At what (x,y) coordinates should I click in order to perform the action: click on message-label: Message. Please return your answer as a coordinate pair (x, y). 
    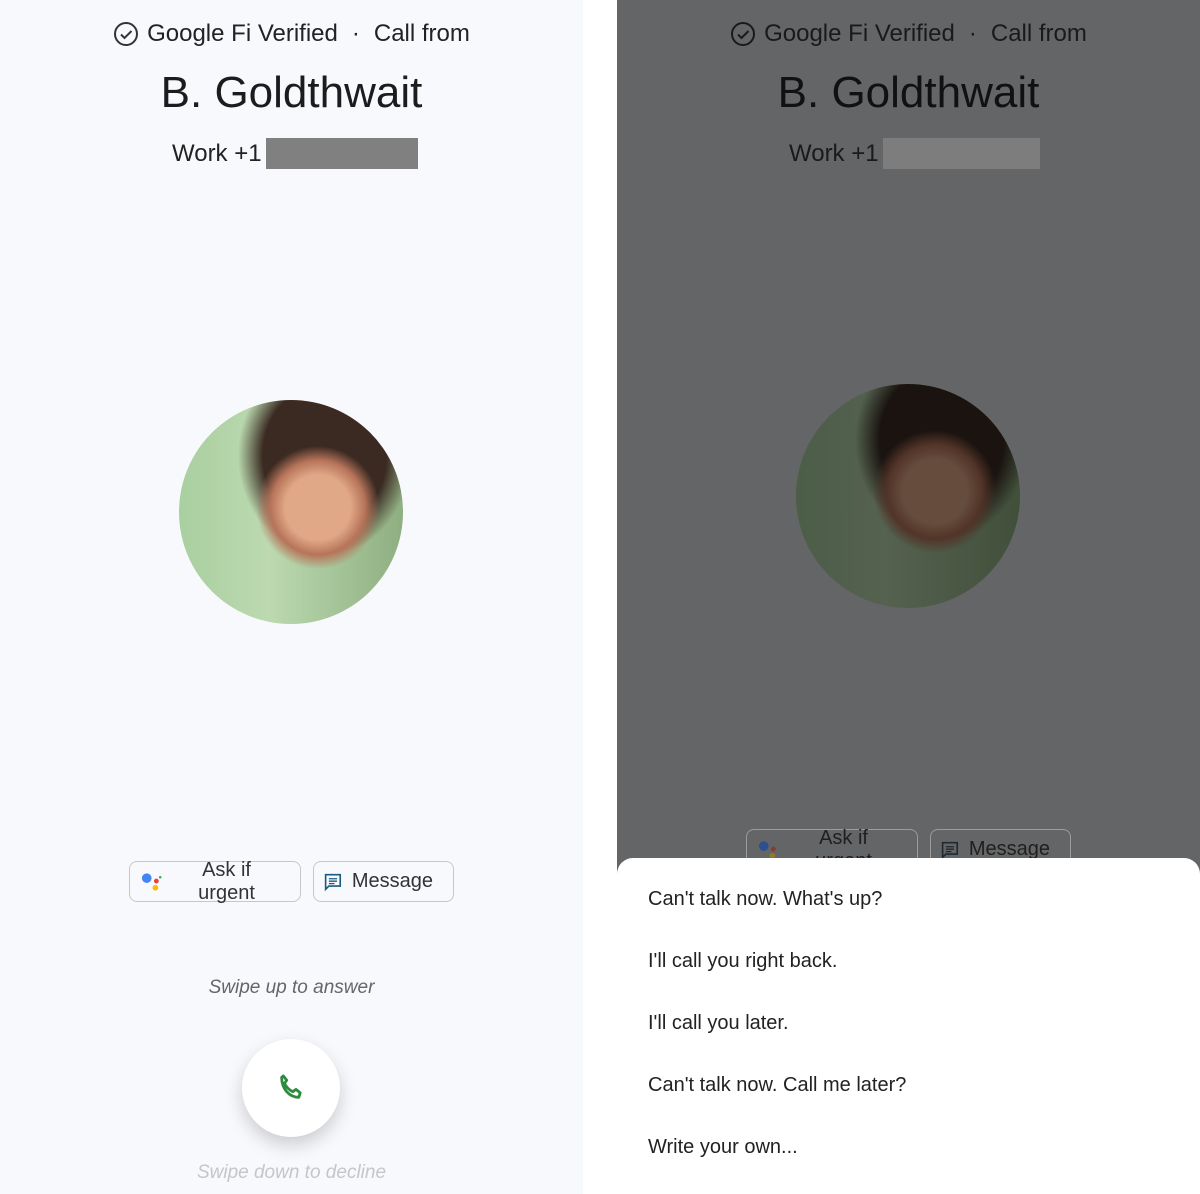
    Looking at the image, I should click on (392, 881).